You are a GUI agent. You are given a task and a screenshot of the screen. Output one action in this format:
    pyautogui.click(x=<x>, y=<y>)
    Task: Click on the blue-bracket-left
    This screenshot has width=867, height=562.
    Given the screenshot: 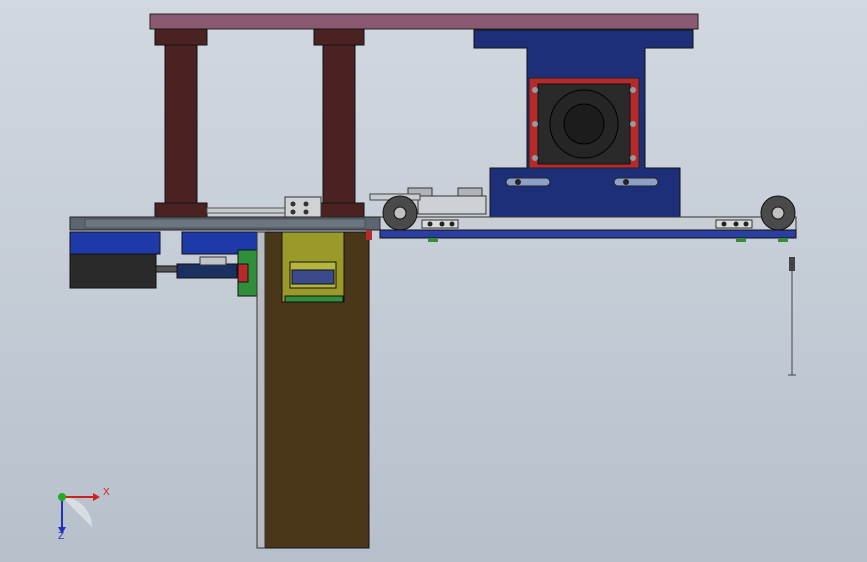 What is the action you would take?
    pyautogui.click(x=115, y=243)
    